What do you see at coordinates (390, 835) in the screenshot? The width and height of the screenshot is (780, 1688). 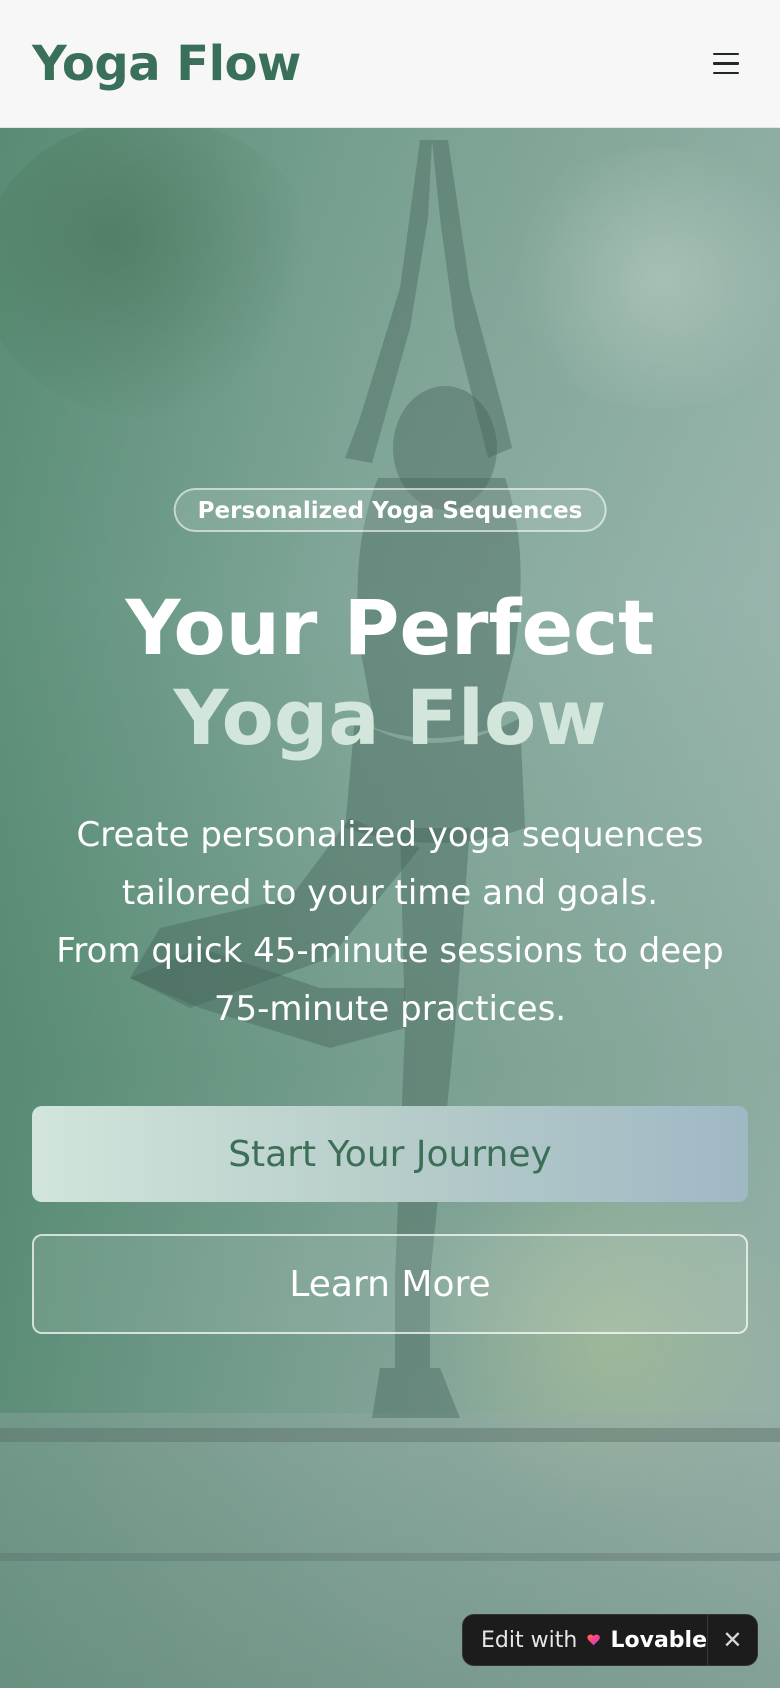 I see `hero-subtitle-line: Create personalized yoga sequences` at bounding box center [390, 835].